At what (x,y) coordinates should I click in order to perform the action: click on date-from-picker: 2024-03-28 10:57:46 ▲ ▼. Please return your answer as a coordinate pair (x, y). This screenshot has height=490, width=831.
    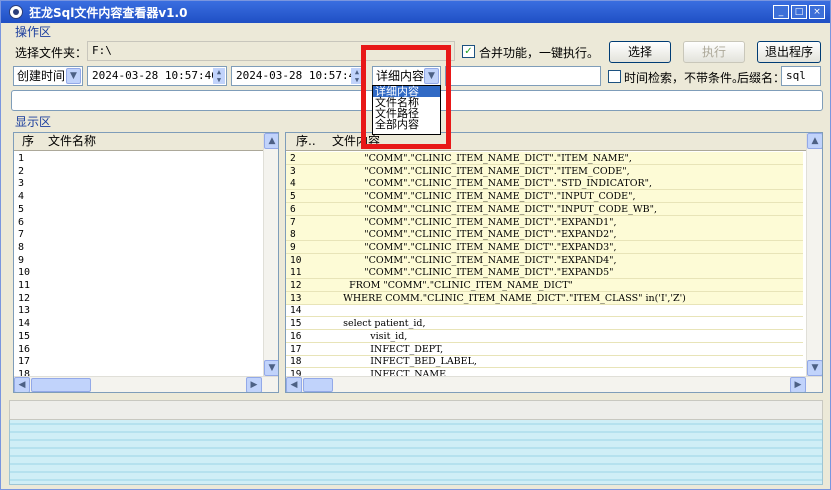
    Looking at the image, I should click on (157, 76).